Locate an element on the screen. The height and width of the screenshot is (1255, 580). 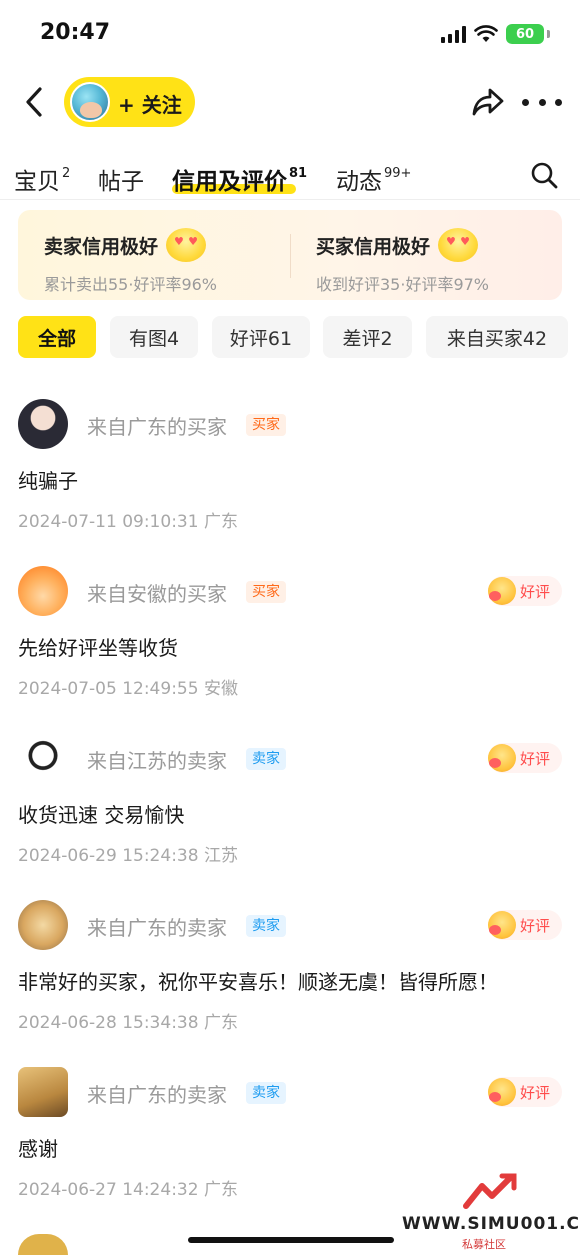
battery-tip is located at coordinates (548, 34).